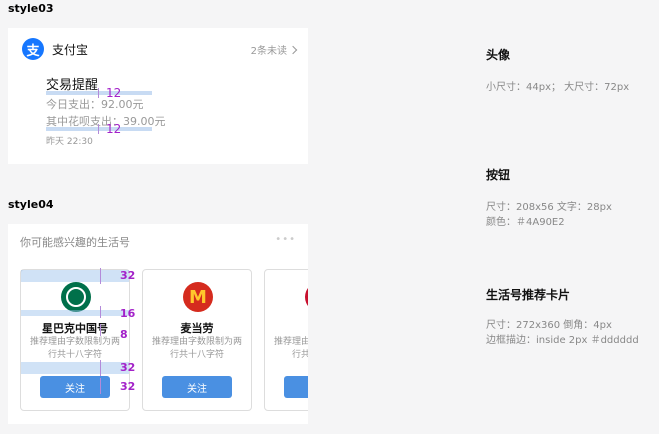  I want to click on life-account-card: M 麦当劳 推荐理由字数限制为两行共十八字符 关注, so click(197, 340).